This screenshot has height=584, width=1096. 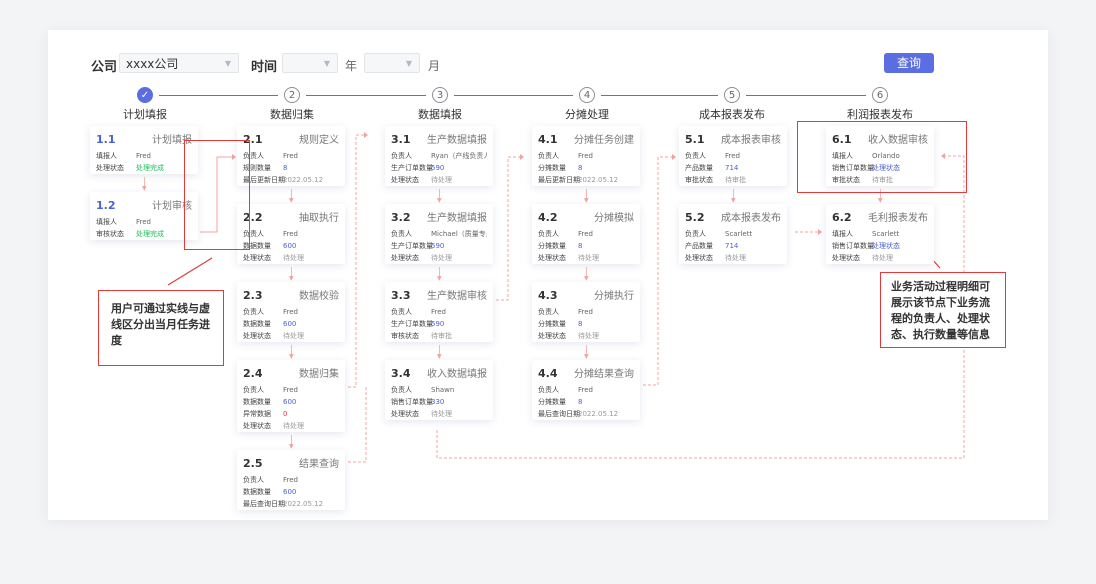 I want to click on process-card-3-1: 3.1 生产数据填报负责人 Ryan（产线负责人） 生产订单数量590 处理状态 待处理, so click(x=439, y=156).